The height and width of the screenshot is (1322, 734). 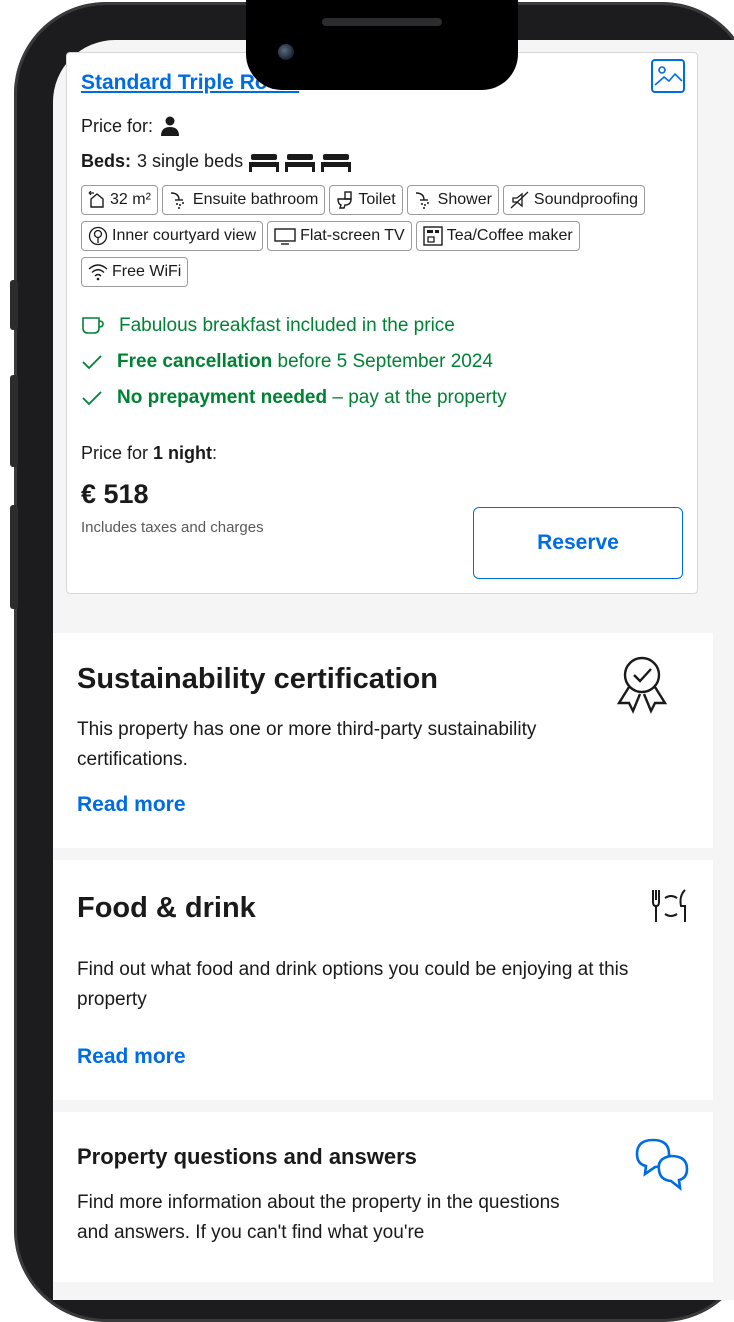 I want to click on person-icon, so click(x=170, y=126).